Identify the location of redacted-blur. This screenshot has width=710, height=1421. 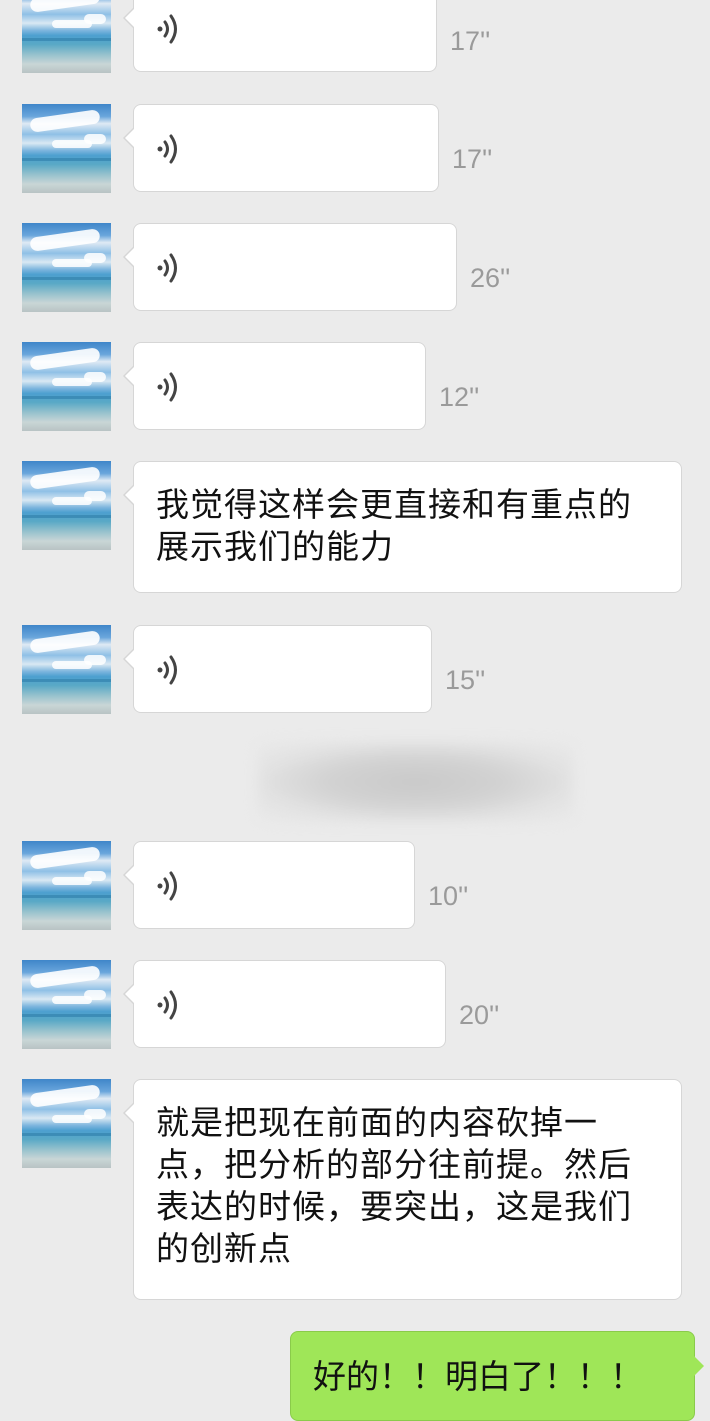
(415, 782).